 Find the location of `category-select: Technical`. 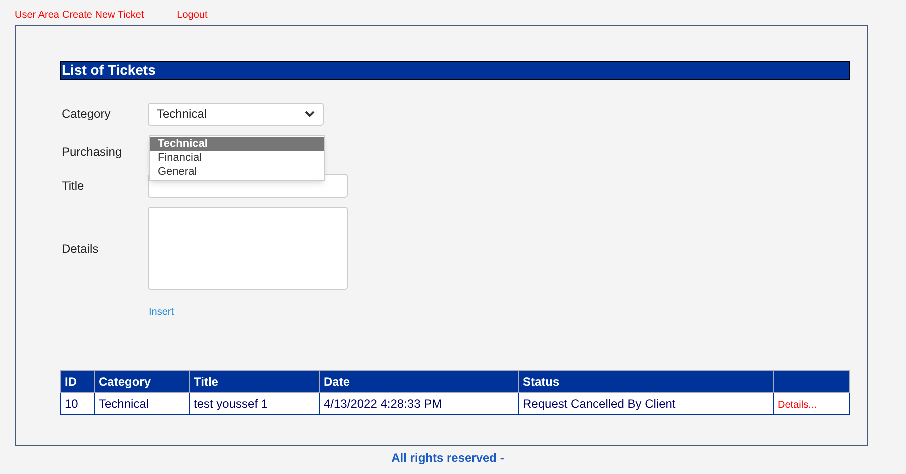

category-select: Technical is located at coordinates (236, 114).